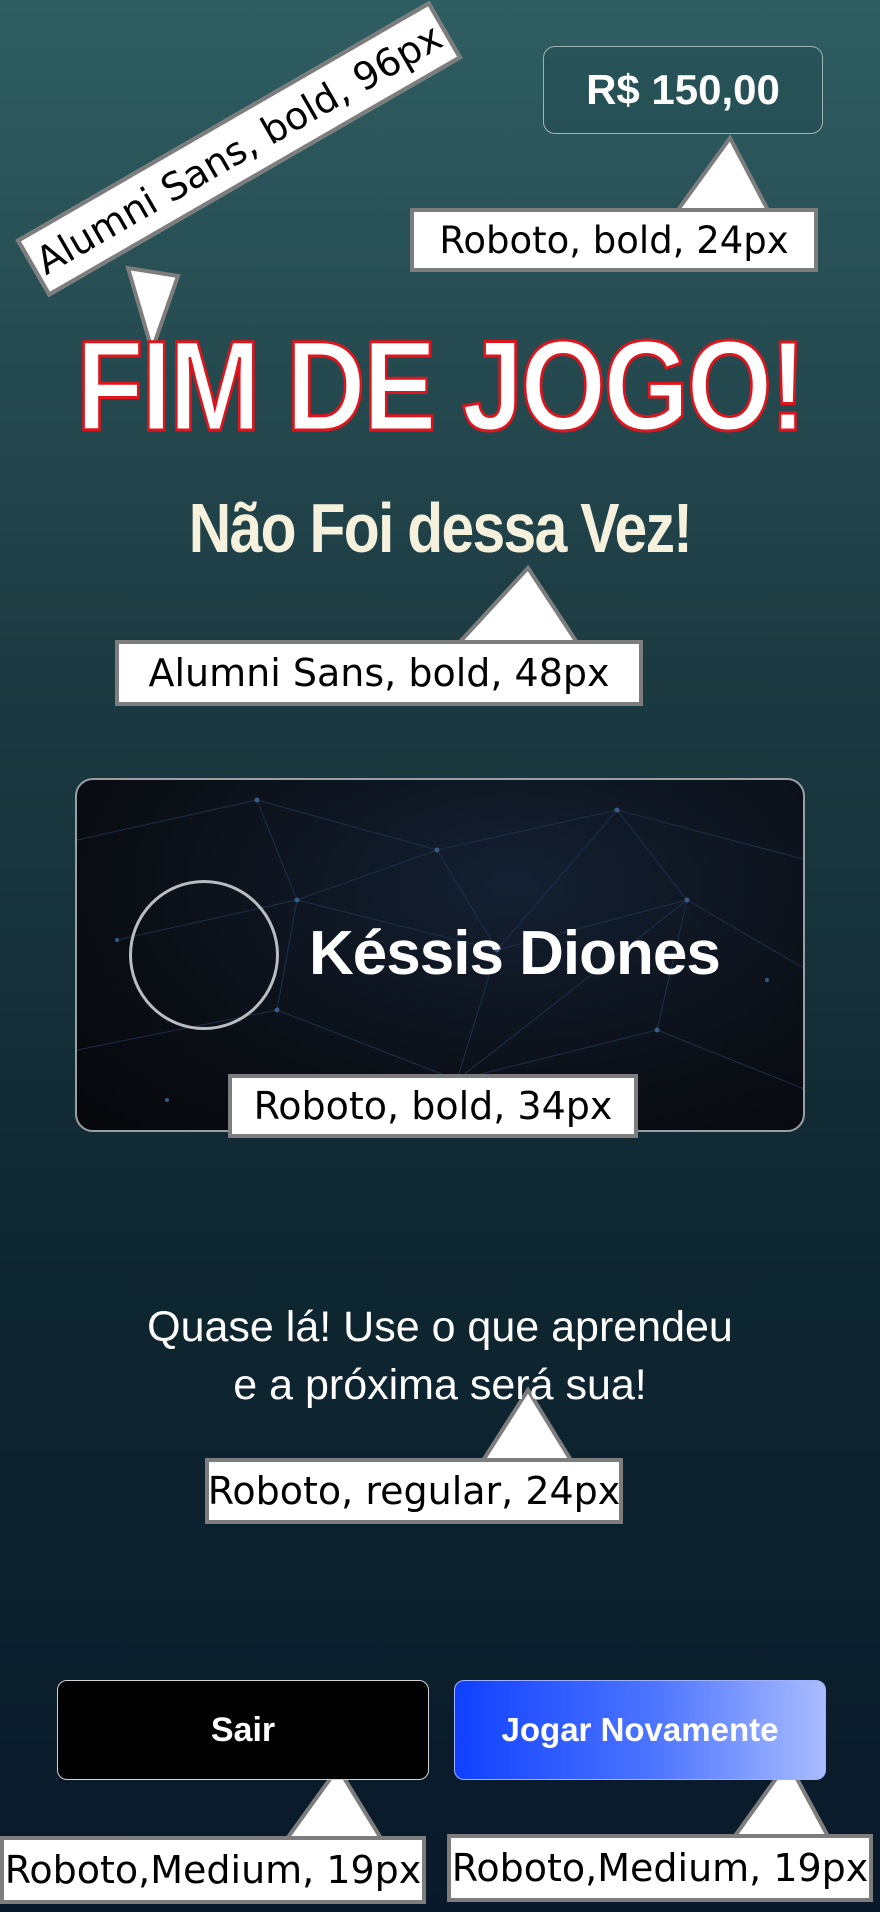 The height and width of the screenshot is (1912, 880). Describe the element at coordinates (440, 1385) in the screenshot. I see `message-line-2: e a próxima será sua!` at that location.